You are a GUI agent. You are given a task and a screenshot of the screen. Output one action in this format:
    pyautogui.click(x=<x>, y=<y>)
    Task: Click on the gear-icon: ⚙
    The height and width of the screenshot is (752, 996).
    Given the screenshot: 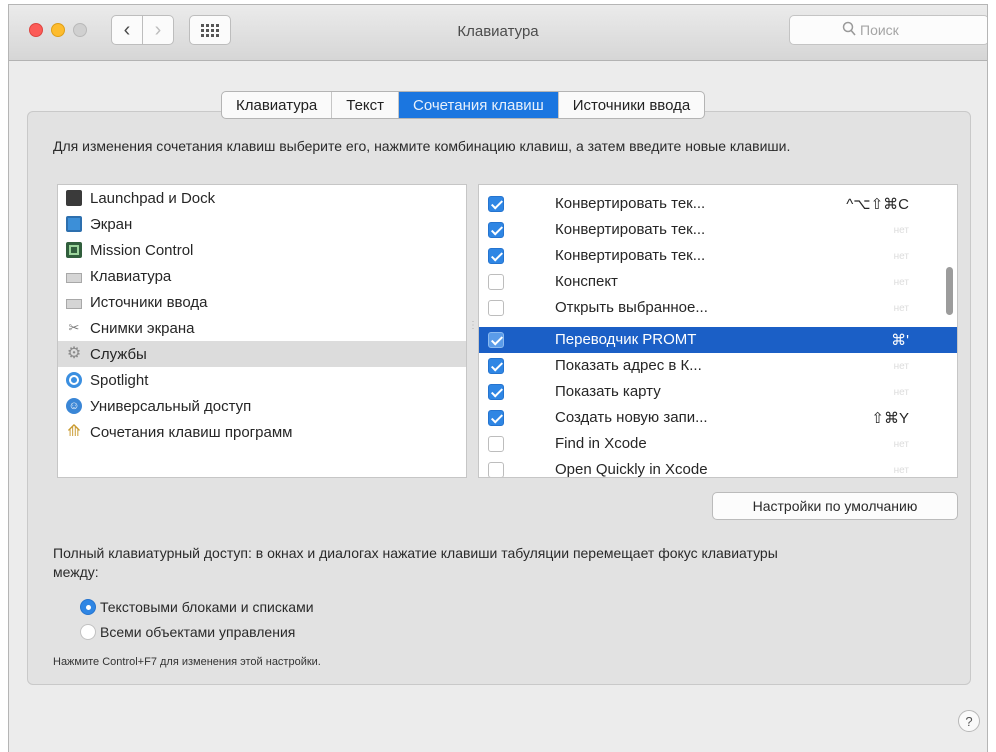 What is the action you would take?
    pyautogui.click(x=74, y=353)
    